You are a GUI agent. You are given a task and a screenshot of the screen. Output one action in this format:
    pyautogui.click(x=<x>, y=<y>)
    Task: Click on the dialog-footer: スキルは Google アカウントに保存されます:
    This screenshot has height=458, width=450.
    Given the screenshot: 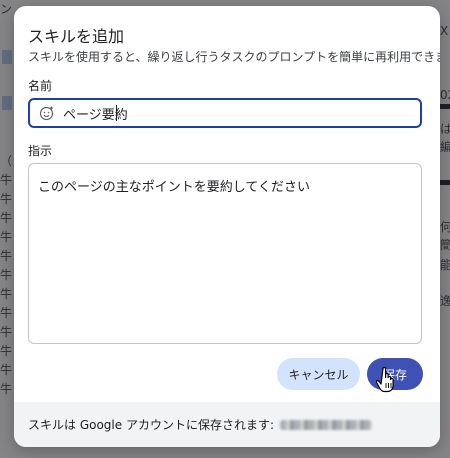 What is the action you would take?
    pyautogui.click(x=227, y=424)
    